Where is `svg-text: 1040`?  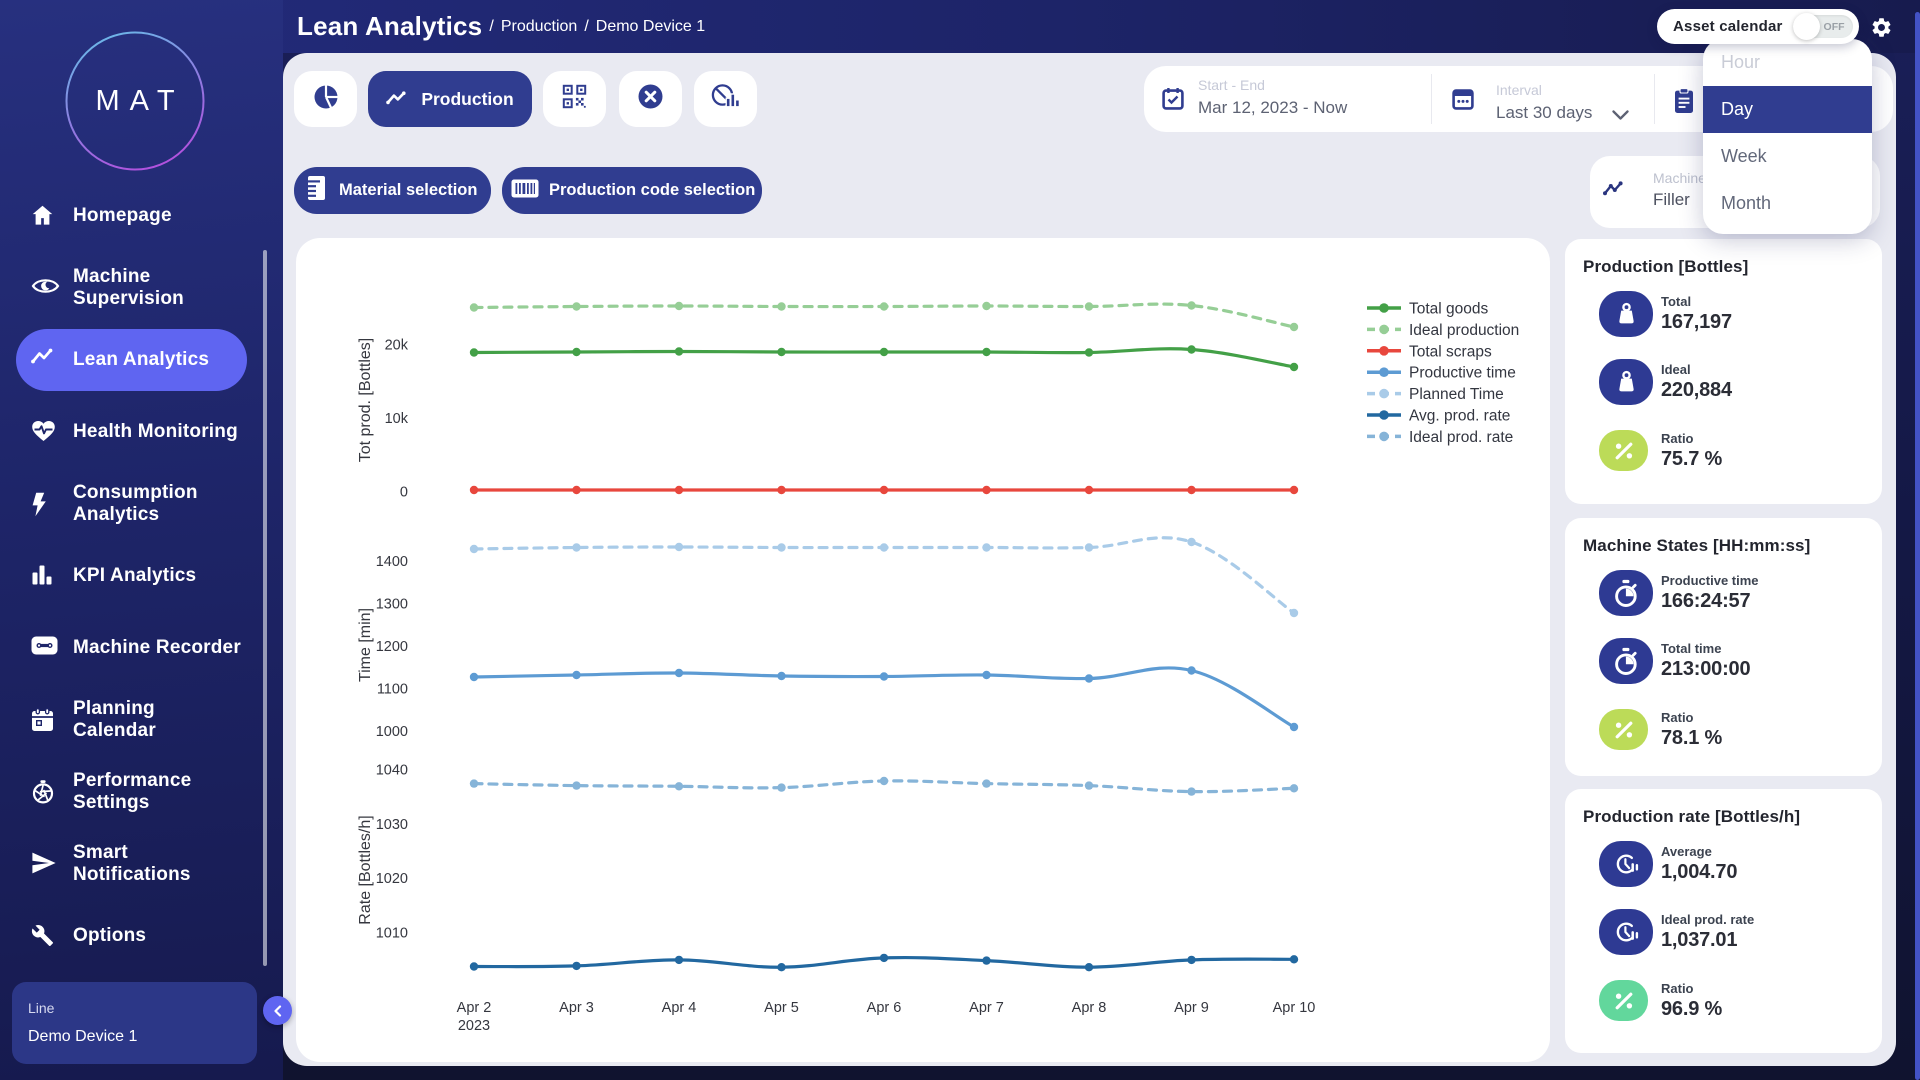
svg-text: 1040 is located at coordinates (392, 771).